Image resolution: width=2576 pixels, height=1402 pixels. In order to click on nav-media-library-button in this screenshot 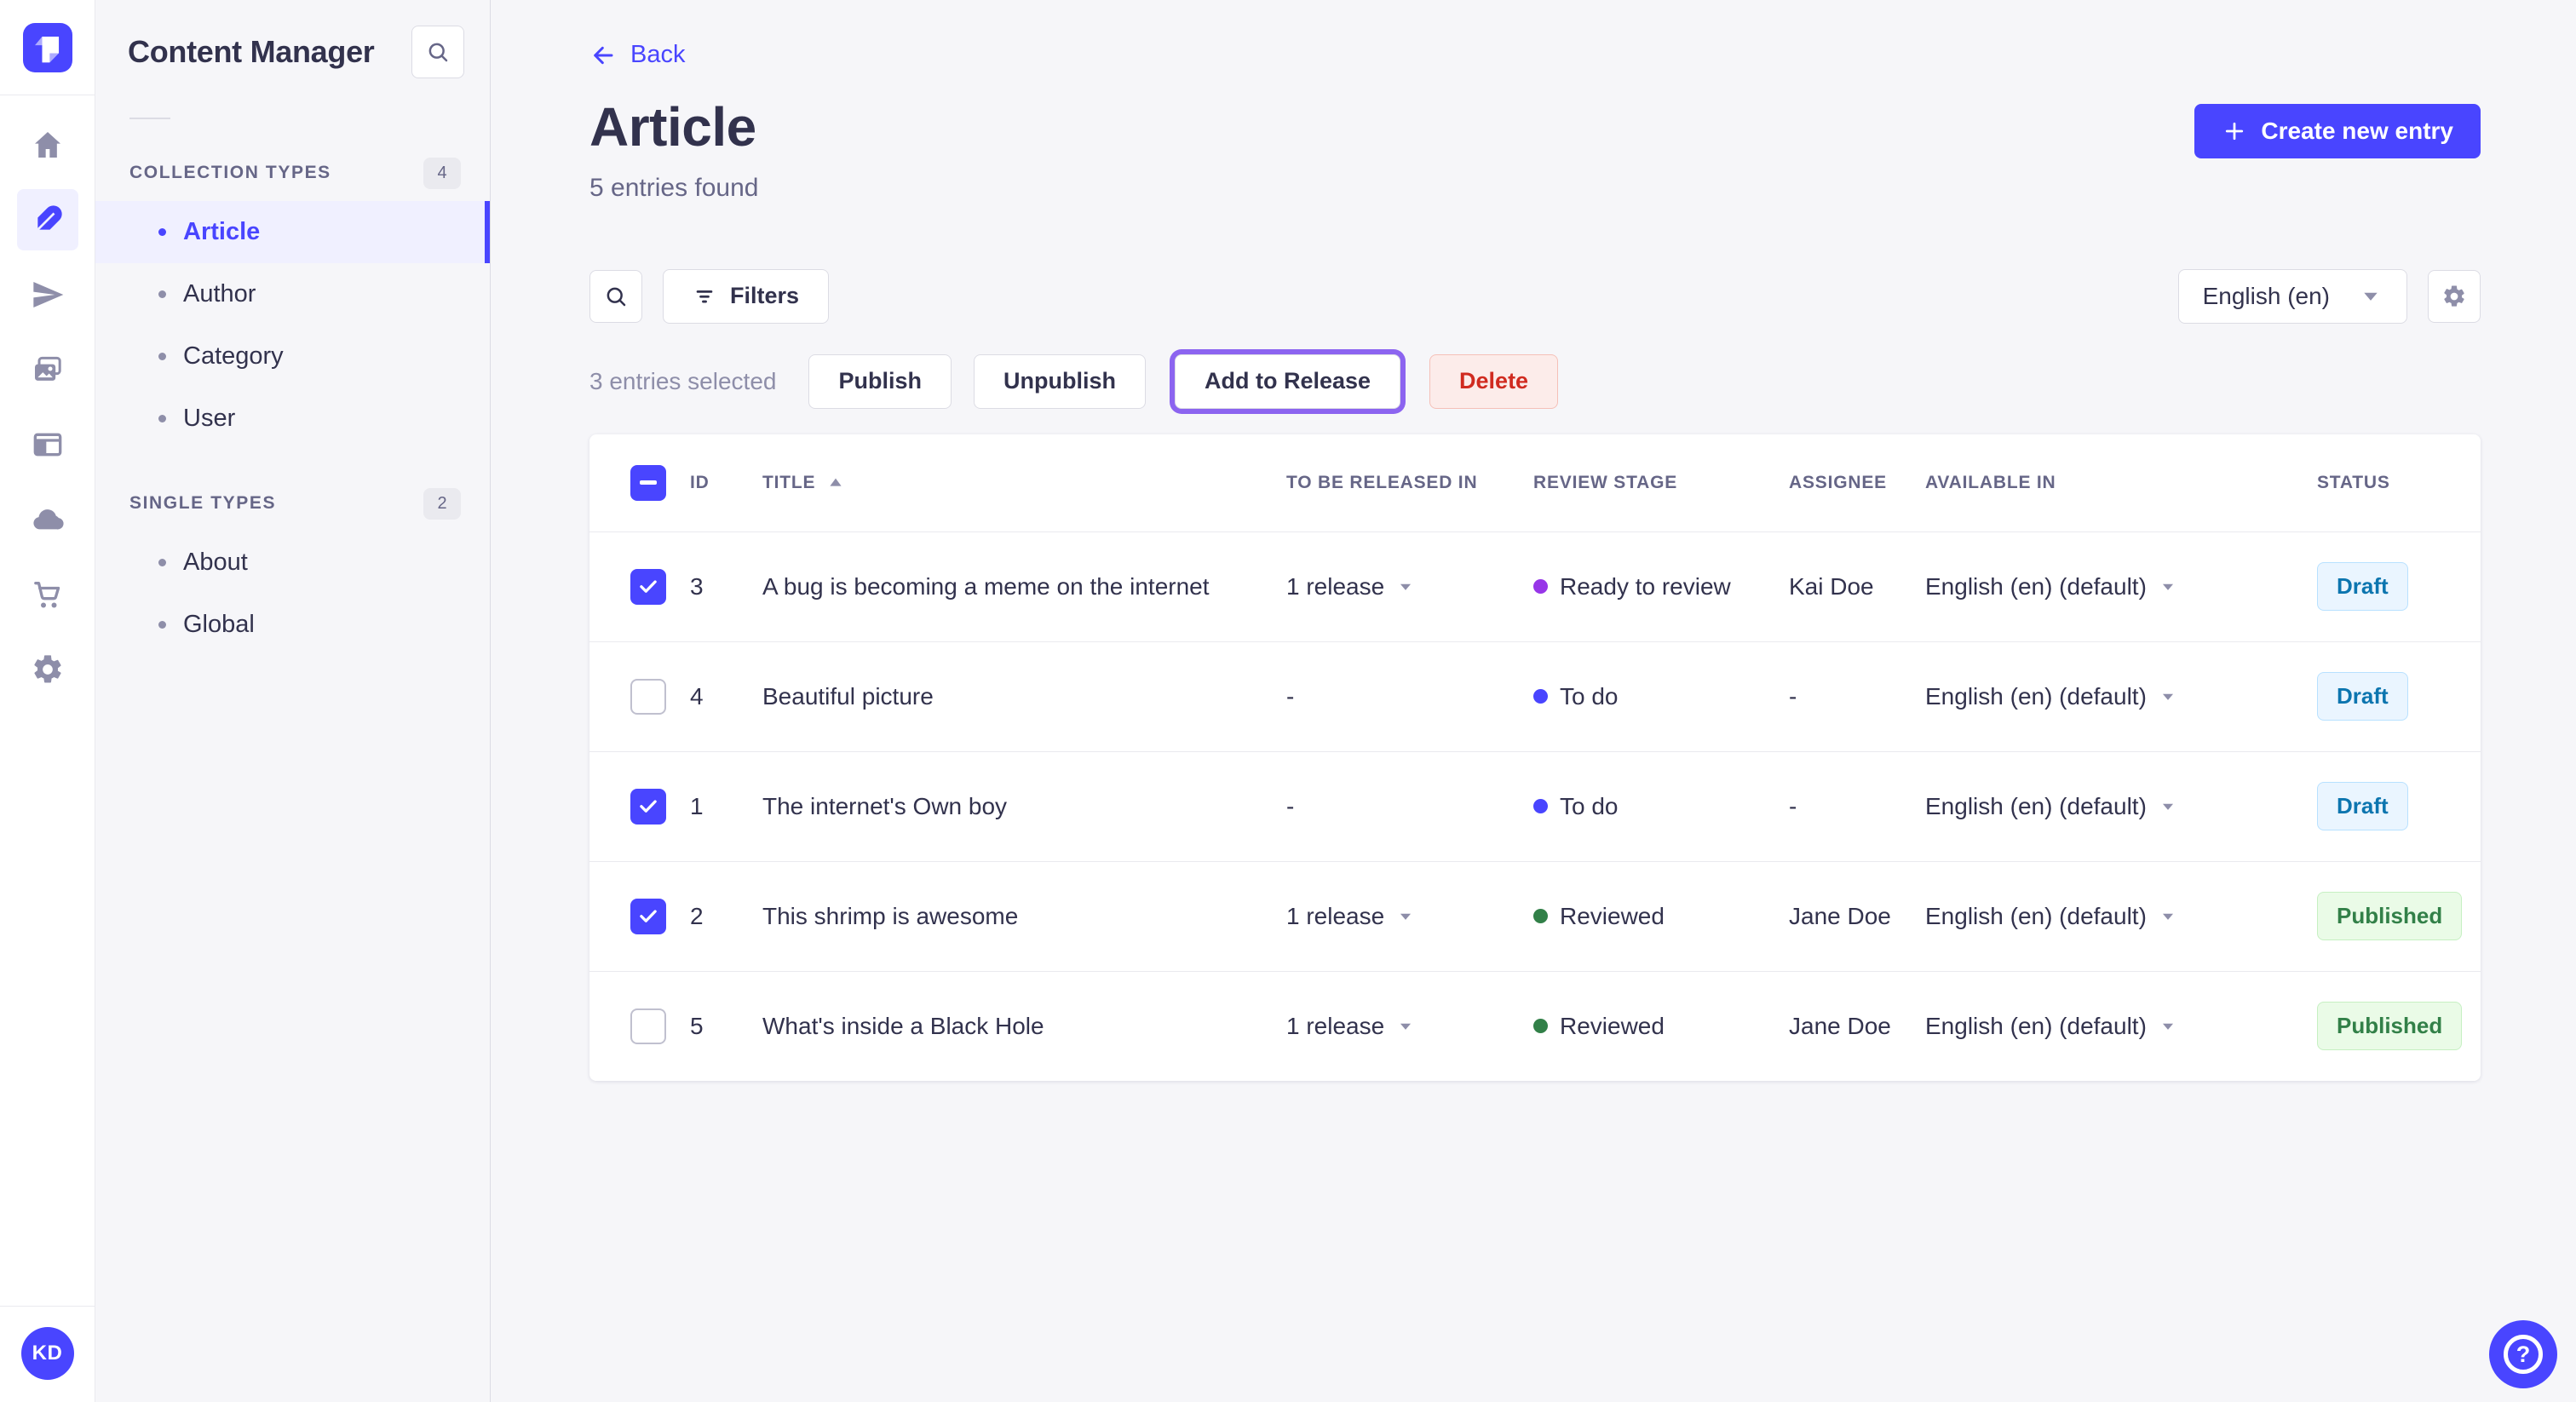, I will do `click(48, 369)`.